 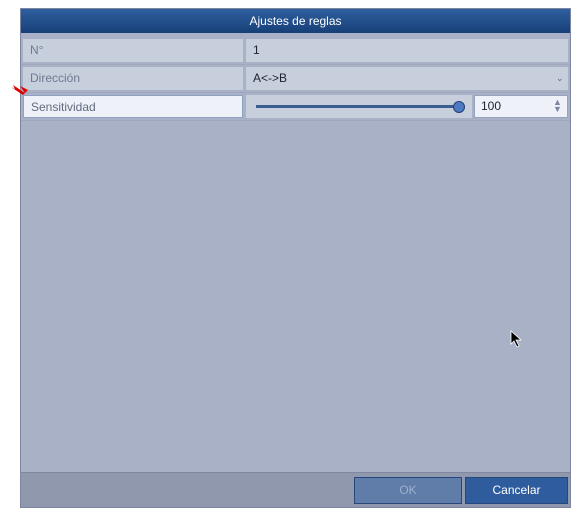 What do you see at coordinates (491, 106) in the screenshot?
I see `sensitivity-value: 100` at bounding box center [491, 106].